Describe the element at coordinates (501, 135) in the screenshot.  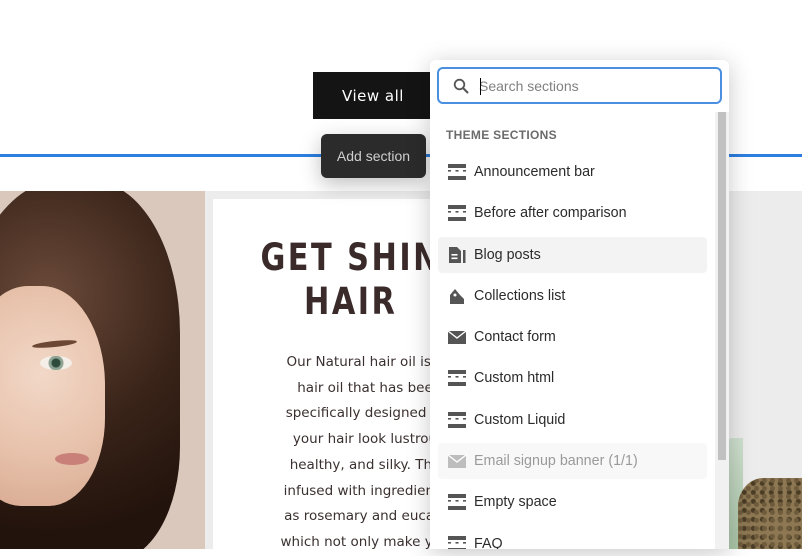
I see `theme-sections-heading: THEME SECTIONS` at that location.